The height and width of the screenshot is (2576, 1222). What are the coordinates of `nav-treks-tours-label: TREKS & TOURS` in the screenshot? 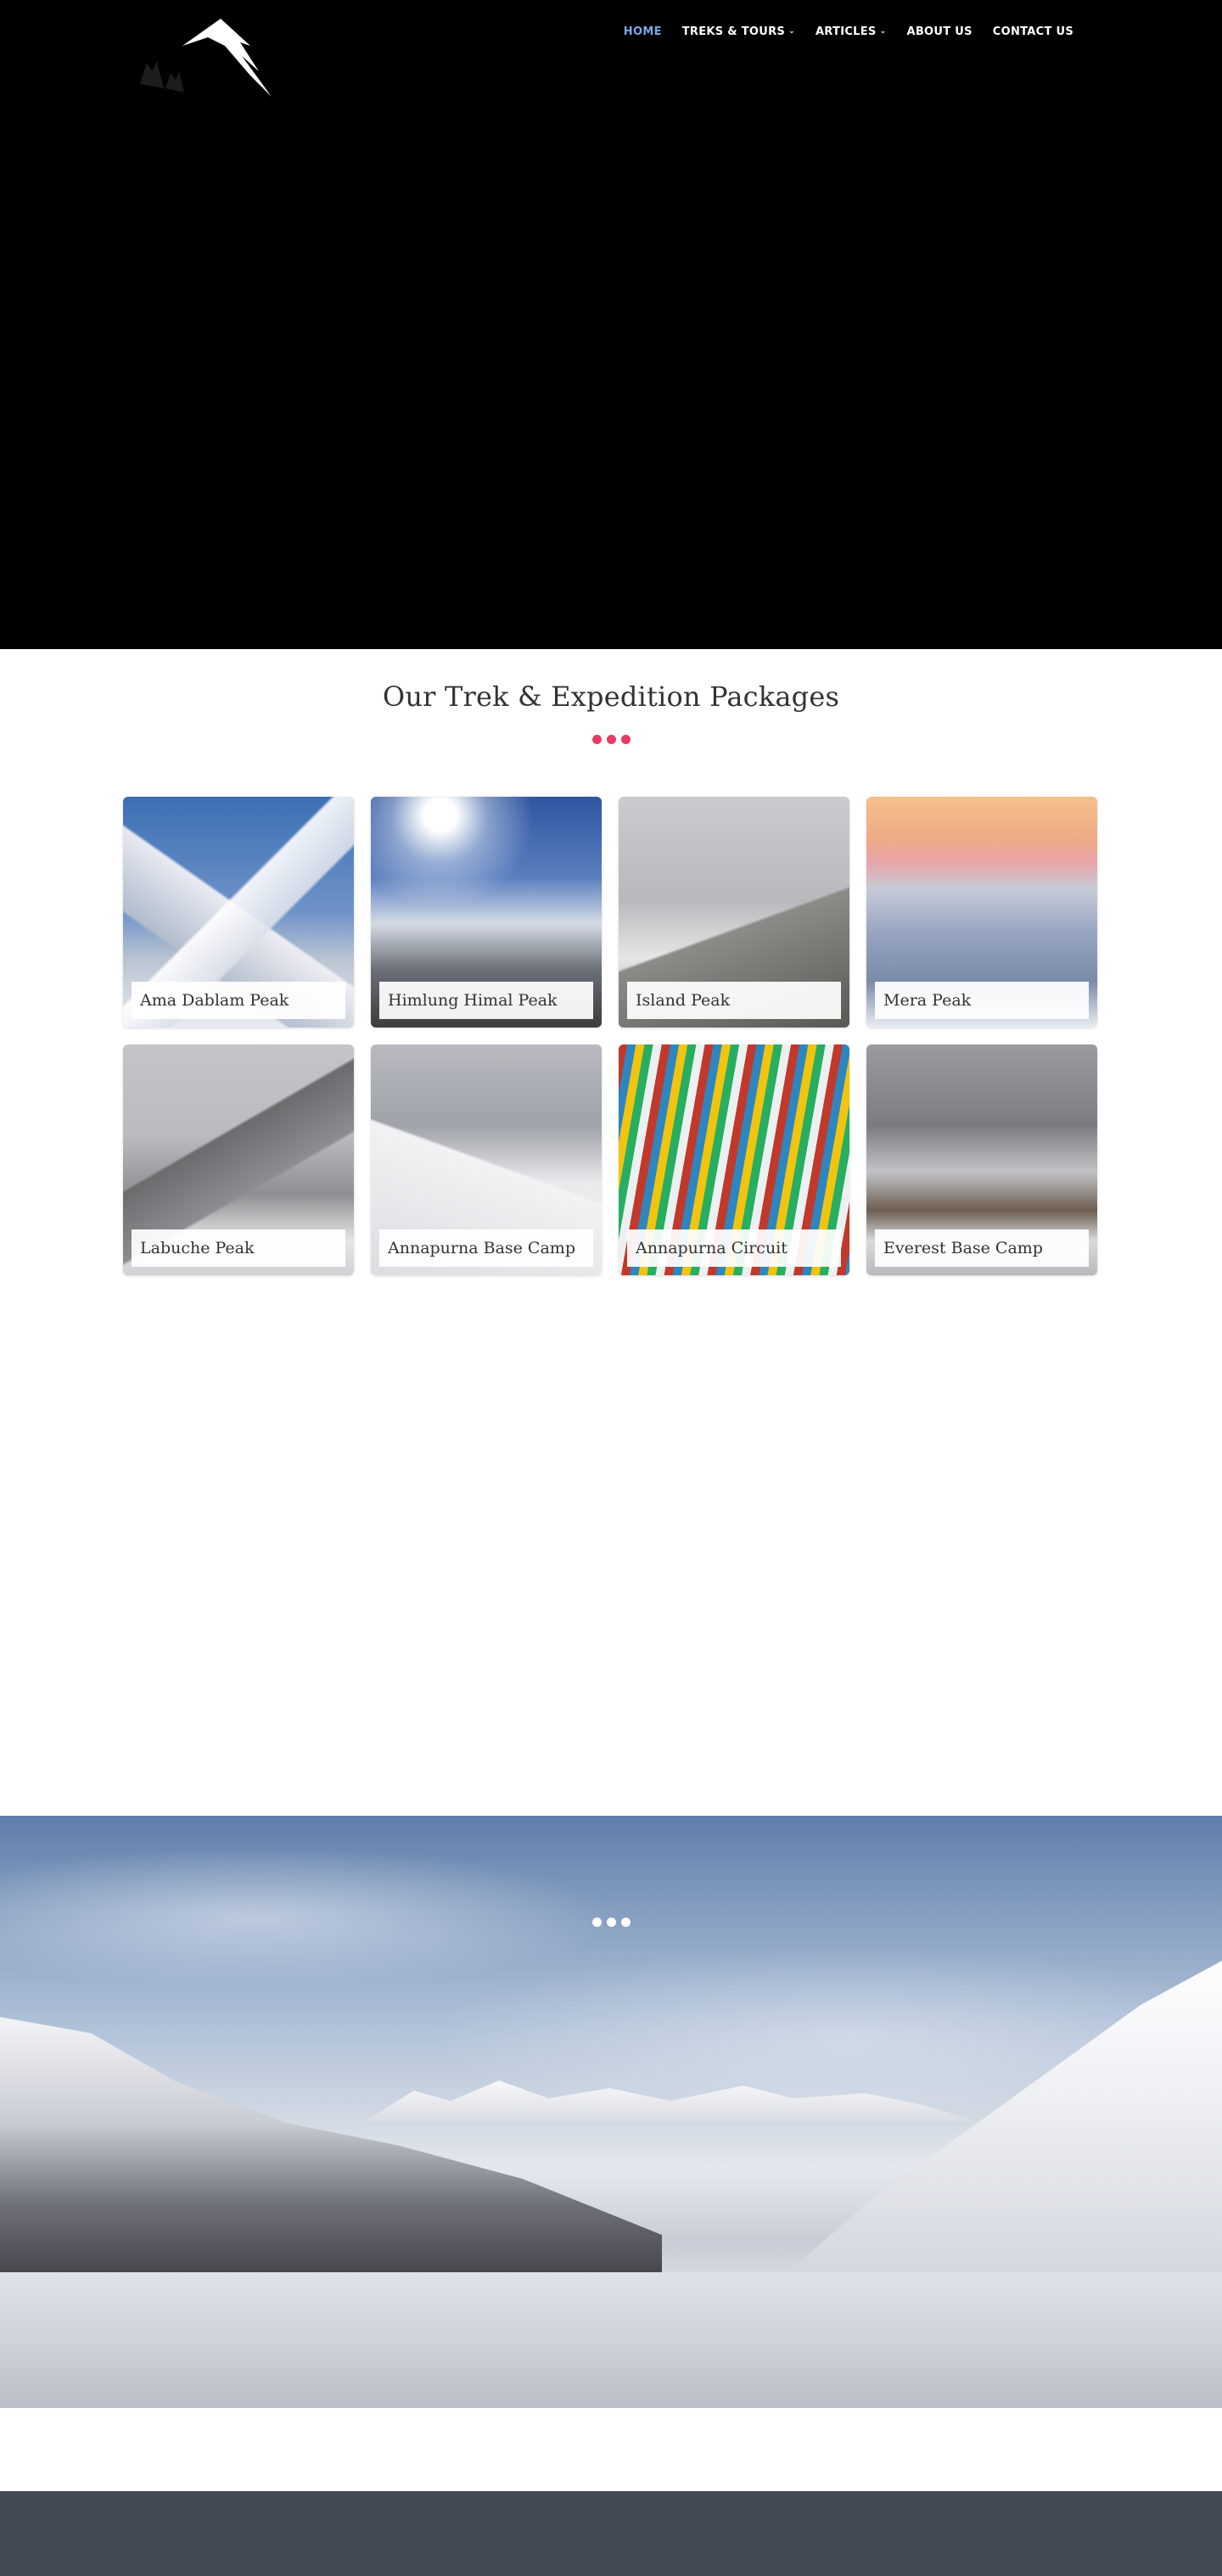 It's located at (733, 31).